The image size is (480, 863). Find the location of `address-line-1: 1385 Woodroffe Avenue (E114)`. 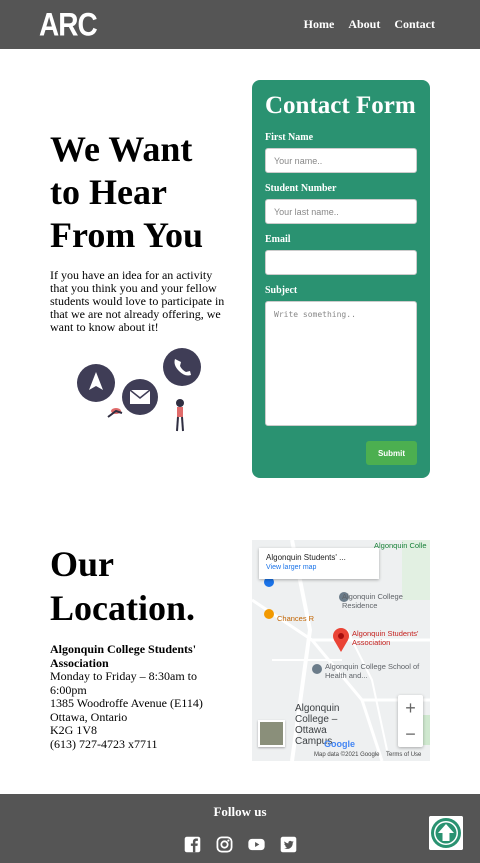

address-line-1: 1385 Woodroffe Avenue (E114) is located at coordinates (126, 703).